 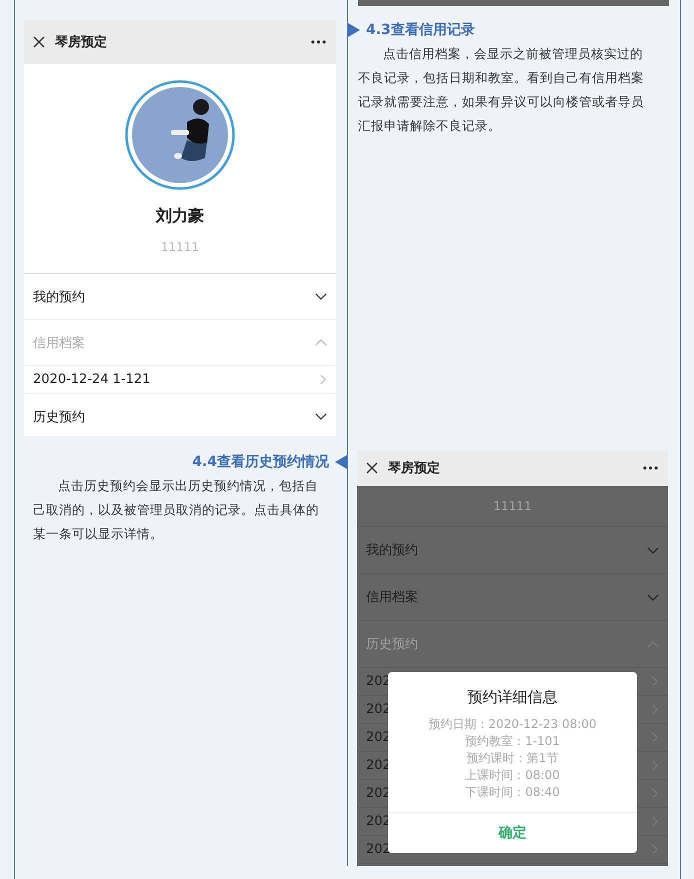 What do you see at coordinates (501, 90) in the screenshot?
I see `paragraph: 点击信用档案，会显示之前被管理员核实过的不良记录，包括日期和教室。看到自己有信用档案记录就需要注意，如果有异议可以向楼管或者导员汇报申请解除不良记录。` at bounding box center [501, 90].